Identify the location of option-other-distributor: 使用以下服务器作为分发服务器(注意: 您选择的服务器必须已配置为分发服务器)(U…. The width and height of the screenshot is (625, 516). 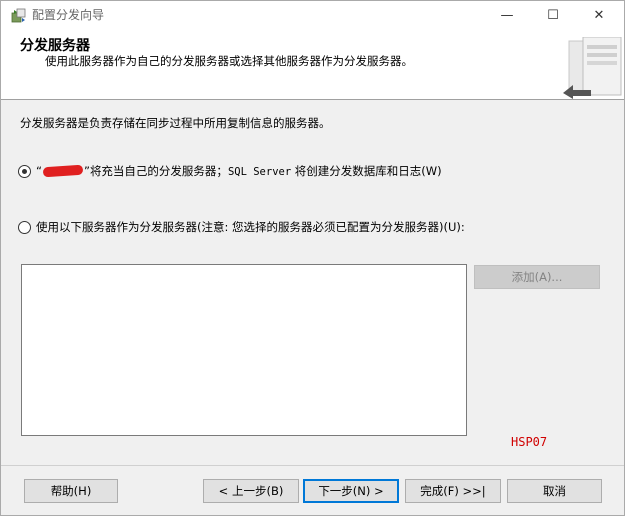
(241, 227).